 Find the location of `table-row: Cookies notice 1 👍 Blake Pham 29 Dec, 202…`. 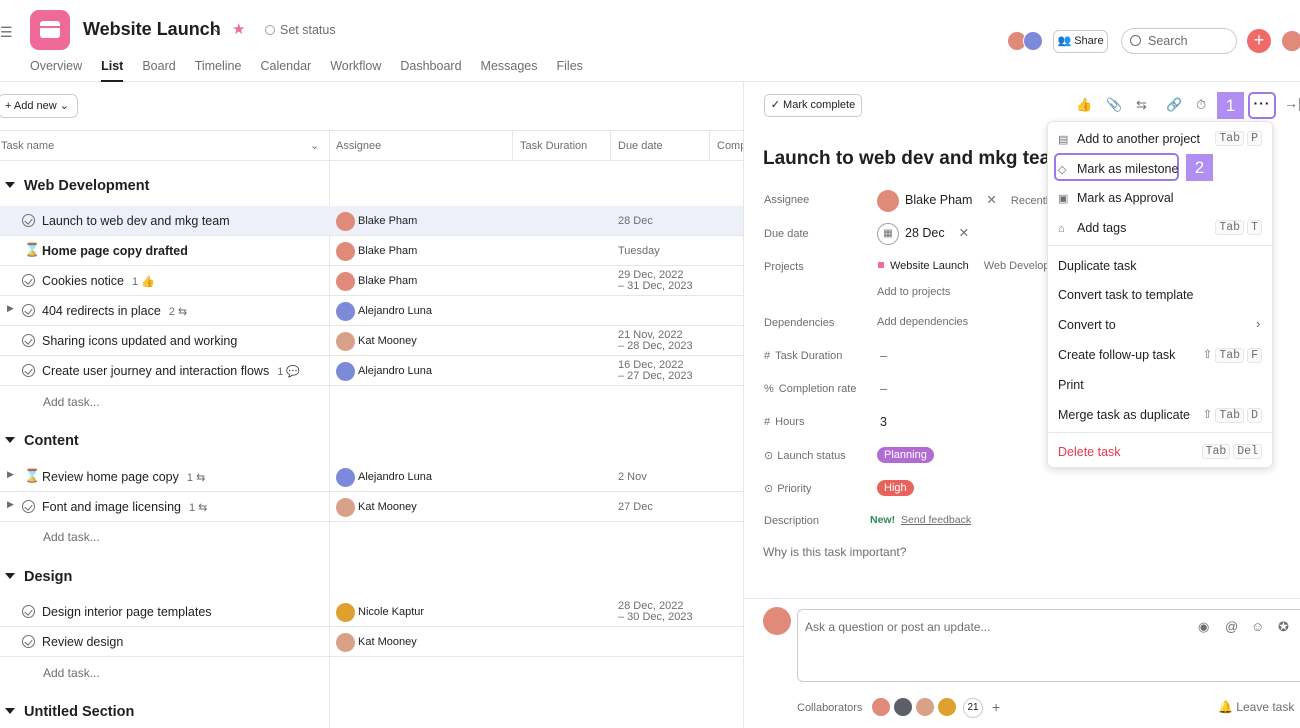

table-row: Cookies notice 1 👍 Blake Pham 29 Dec, 202… is located at coordinates (371, 281).